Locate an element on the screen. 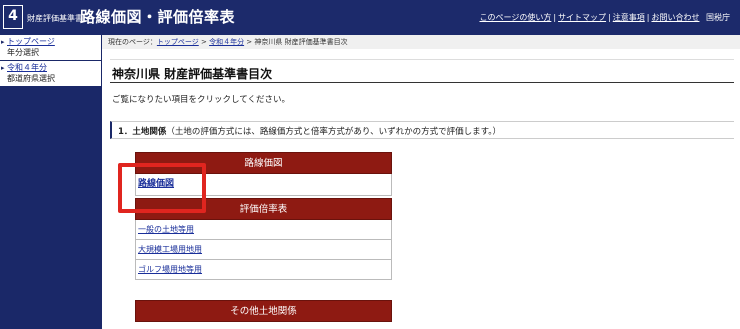  header-links: このページの使い方 | サイトマップ | 注意事項 | お問い合わせ 国税庁 is located at coordinates (605, 17).